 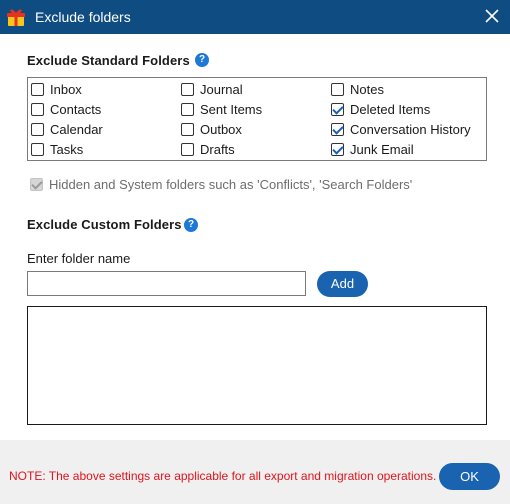 What do you see at coordinates (66, 89) in the screenshot?
I see `inbox-label: Inbox` at bounding box center [66, 89].